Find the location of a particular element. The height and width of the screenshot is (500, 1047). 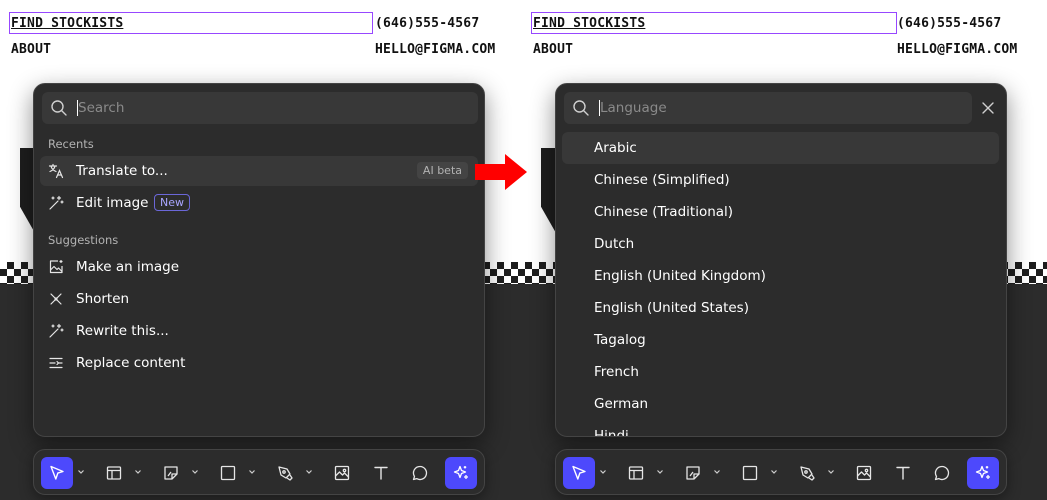

recents-label: Recents is located at coordinates (71, 144).